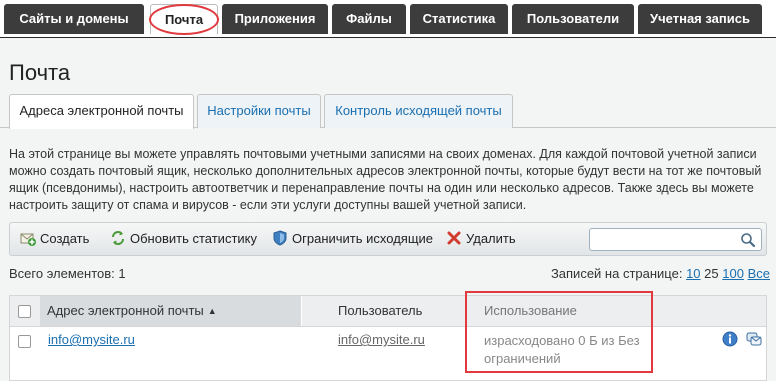 Image resolution: width=776 pixels, height=381 pixels. What do you see at coordinates (711, 273) in the screenshot?
I see `per-page-25-selected: 25` at bounding box center [711, 273].